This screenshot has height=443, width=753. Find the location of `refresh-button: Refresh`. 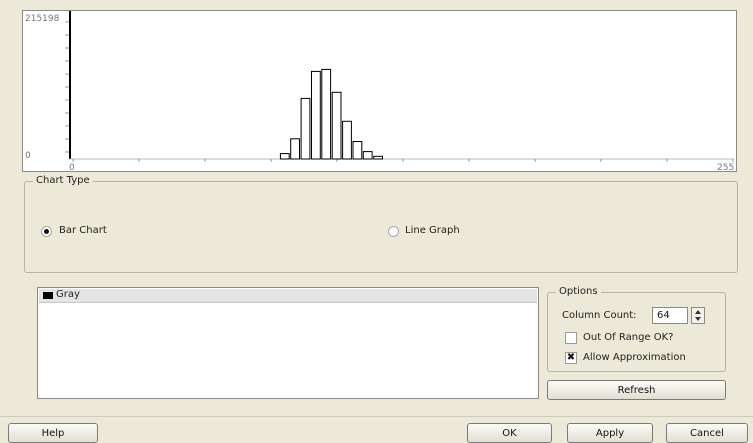

refresh-button: Refresh is located at coordinates (636, 390).